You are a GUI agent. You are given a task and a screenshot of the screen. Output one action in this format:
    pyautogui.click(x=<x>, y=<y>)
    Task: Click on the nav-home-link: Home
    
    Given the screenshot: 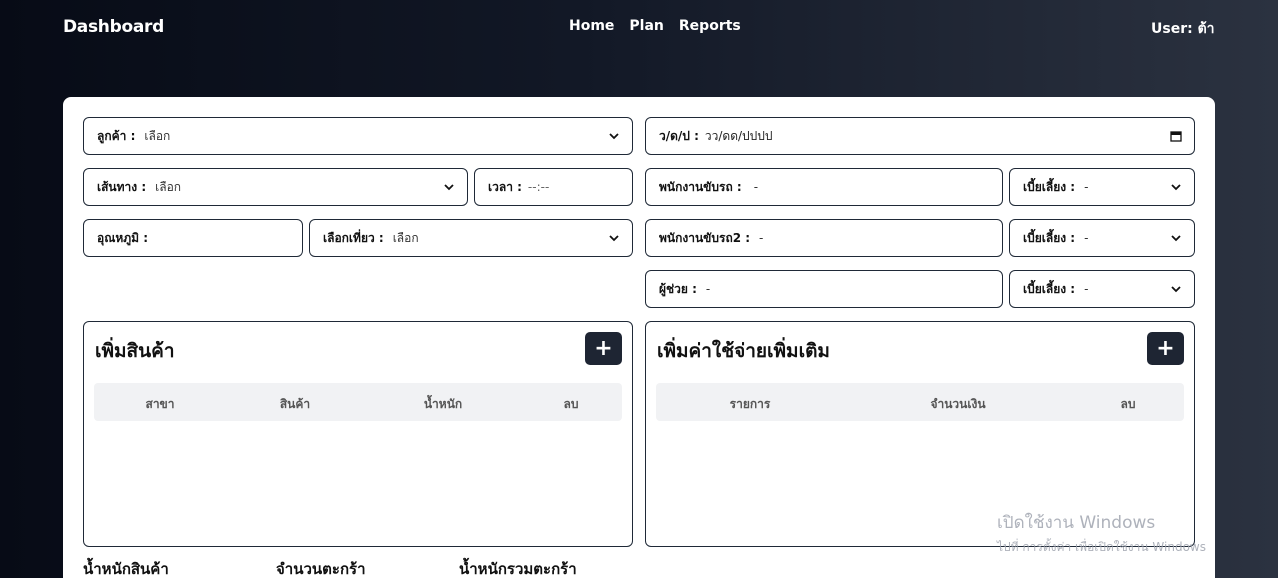 What is the action you would take?
    pyautogui.click(x=591, y=26)
    